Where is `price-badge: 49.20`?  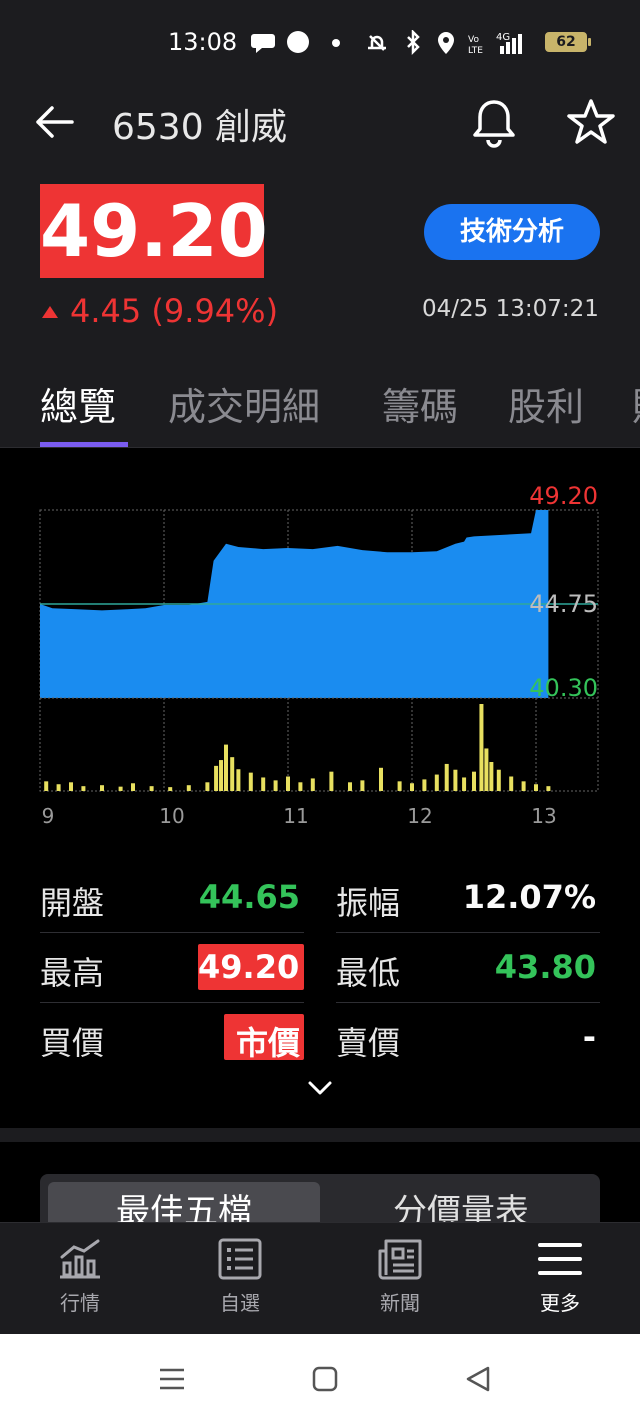 price-badge: 49.20 is located at coordinates (154, 231).